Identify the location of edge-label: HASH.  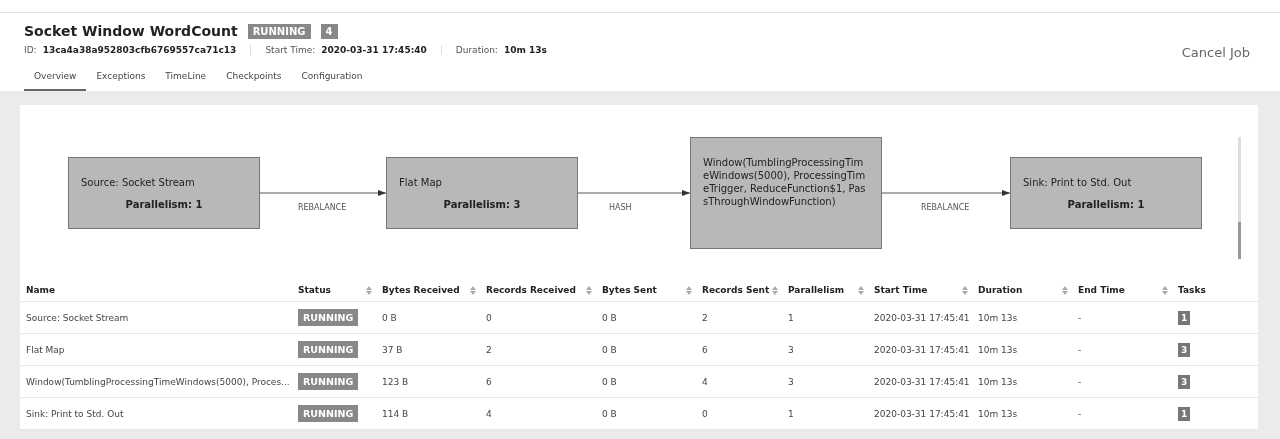
(620, 207).